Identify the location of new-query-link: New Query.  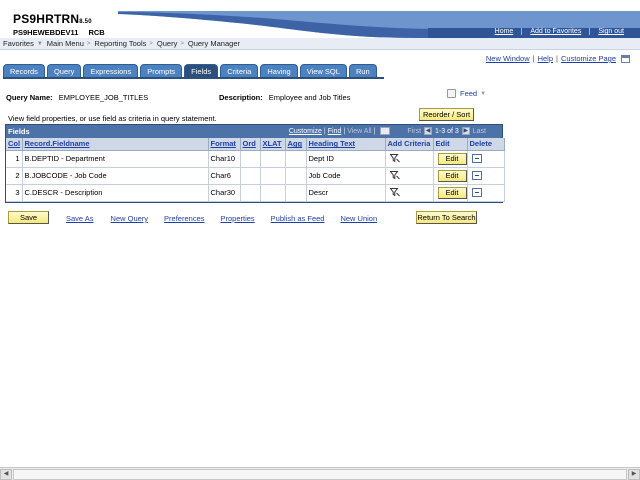
(130, 218).